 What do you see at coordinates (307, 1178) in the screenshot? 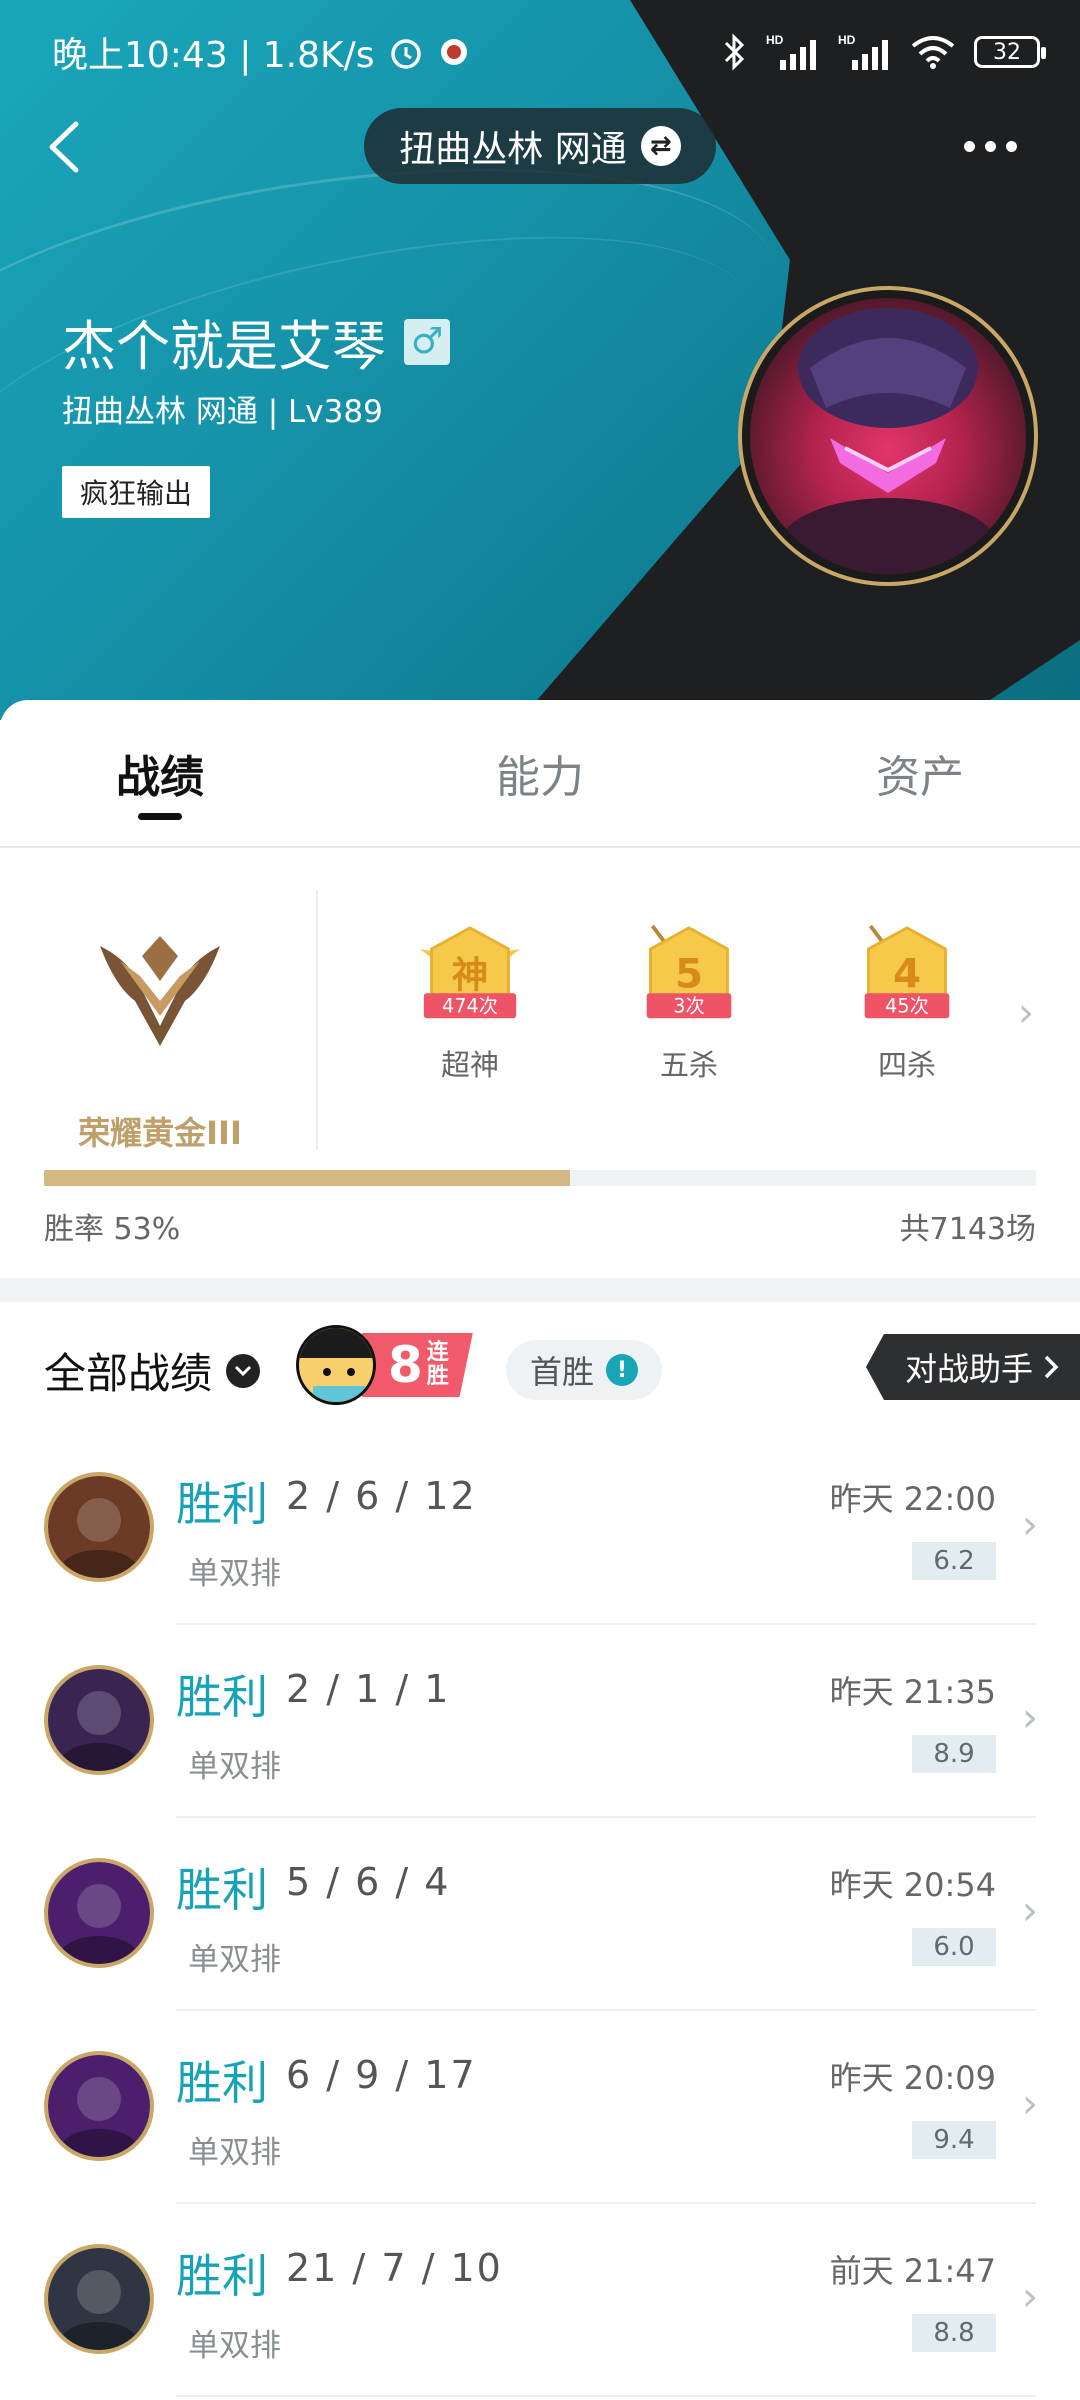
I see `win-rate-bar-fill` at bounding box center [307, 1178].